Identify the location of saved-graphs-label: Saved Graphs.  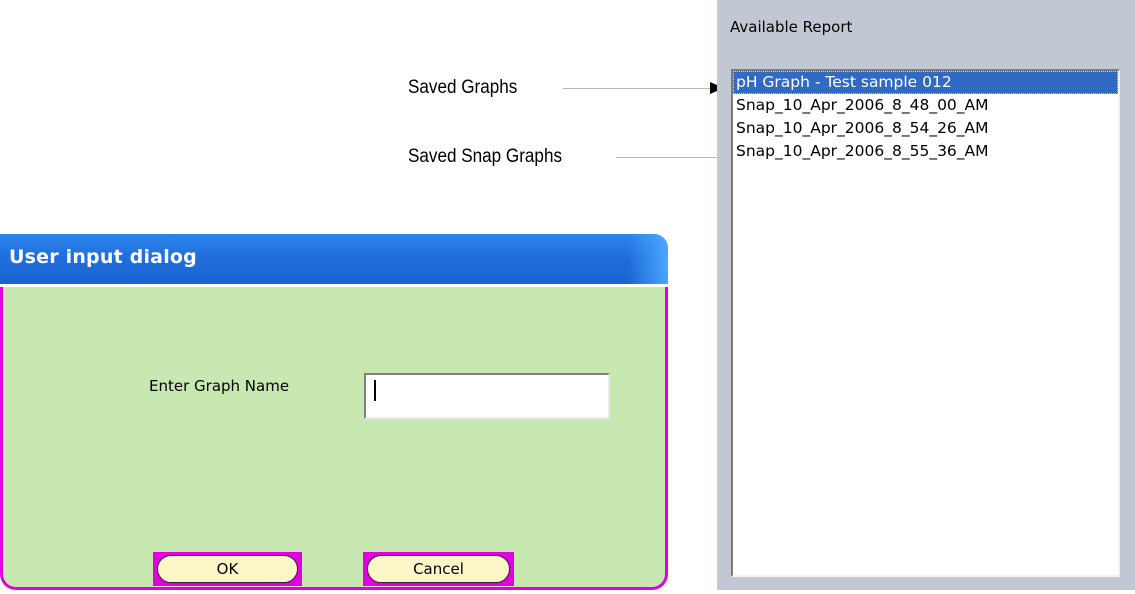
(463, 87).